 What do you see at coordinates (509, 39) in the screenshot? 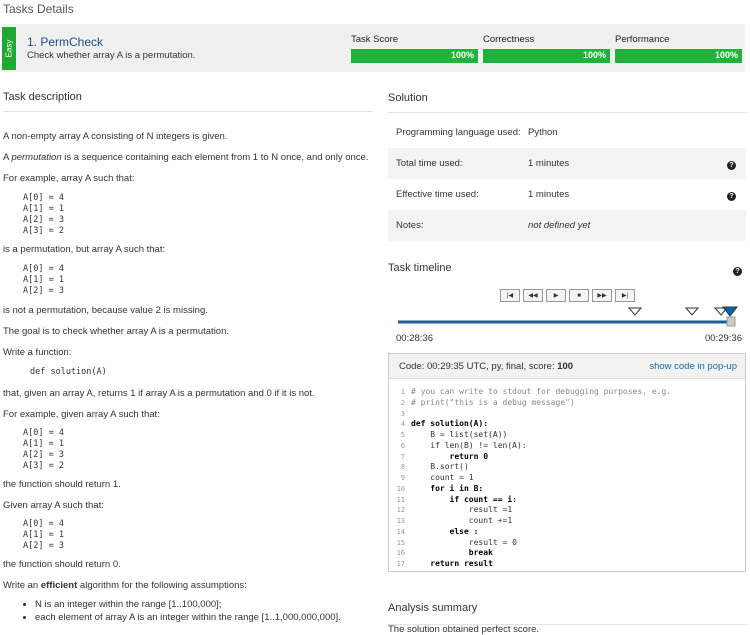
I see `metric-label: Correctness` at bounding box center [509, 39].